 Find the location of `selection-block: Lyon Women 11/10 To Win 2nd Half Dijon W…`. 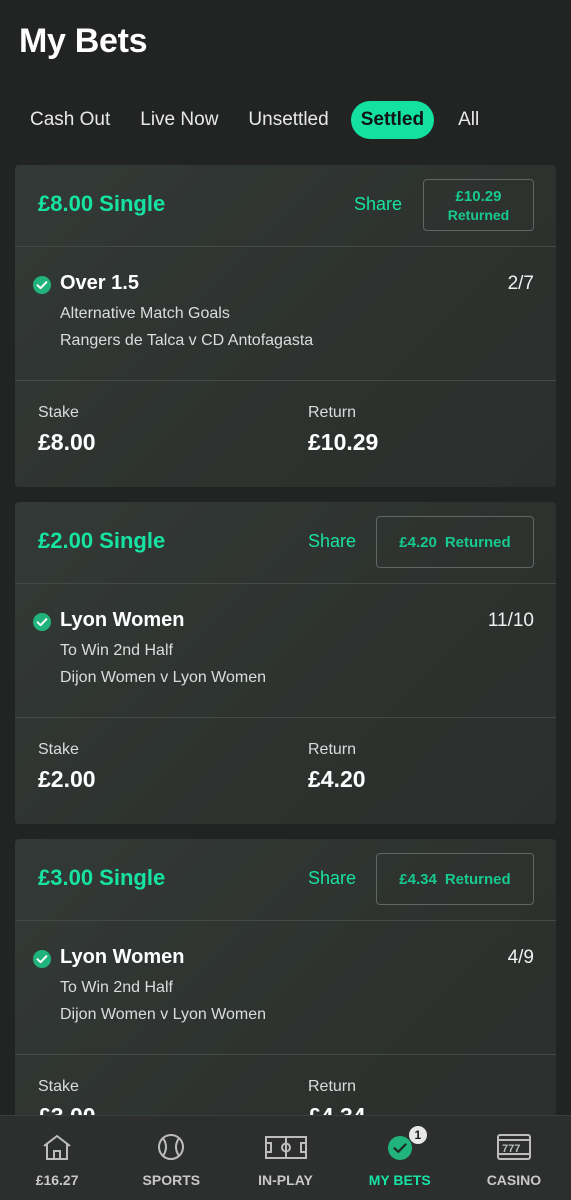

selection-block: Lyon Women 11/10 To Win 2nd Half Dijon W… is located at coordinates (285, 651).